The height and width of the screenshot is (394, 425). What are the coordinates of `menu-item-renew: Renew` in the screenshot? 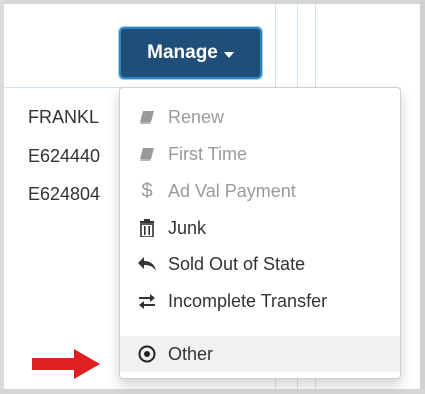 It's located at (260, 117).